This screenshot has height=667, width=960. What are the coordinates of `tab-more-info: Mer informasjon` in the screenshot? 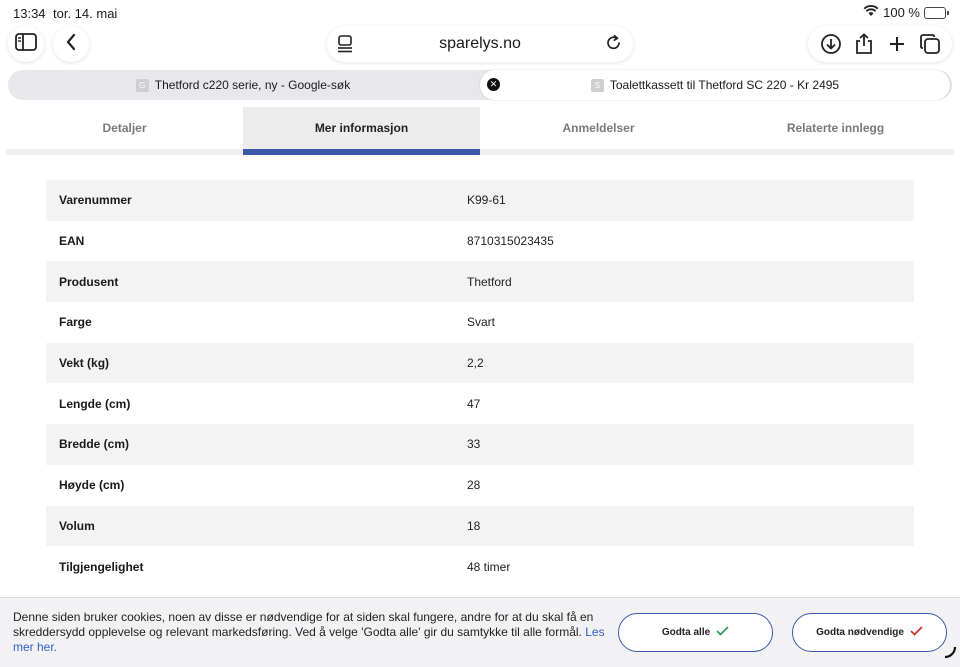 It's located at (361, 131).